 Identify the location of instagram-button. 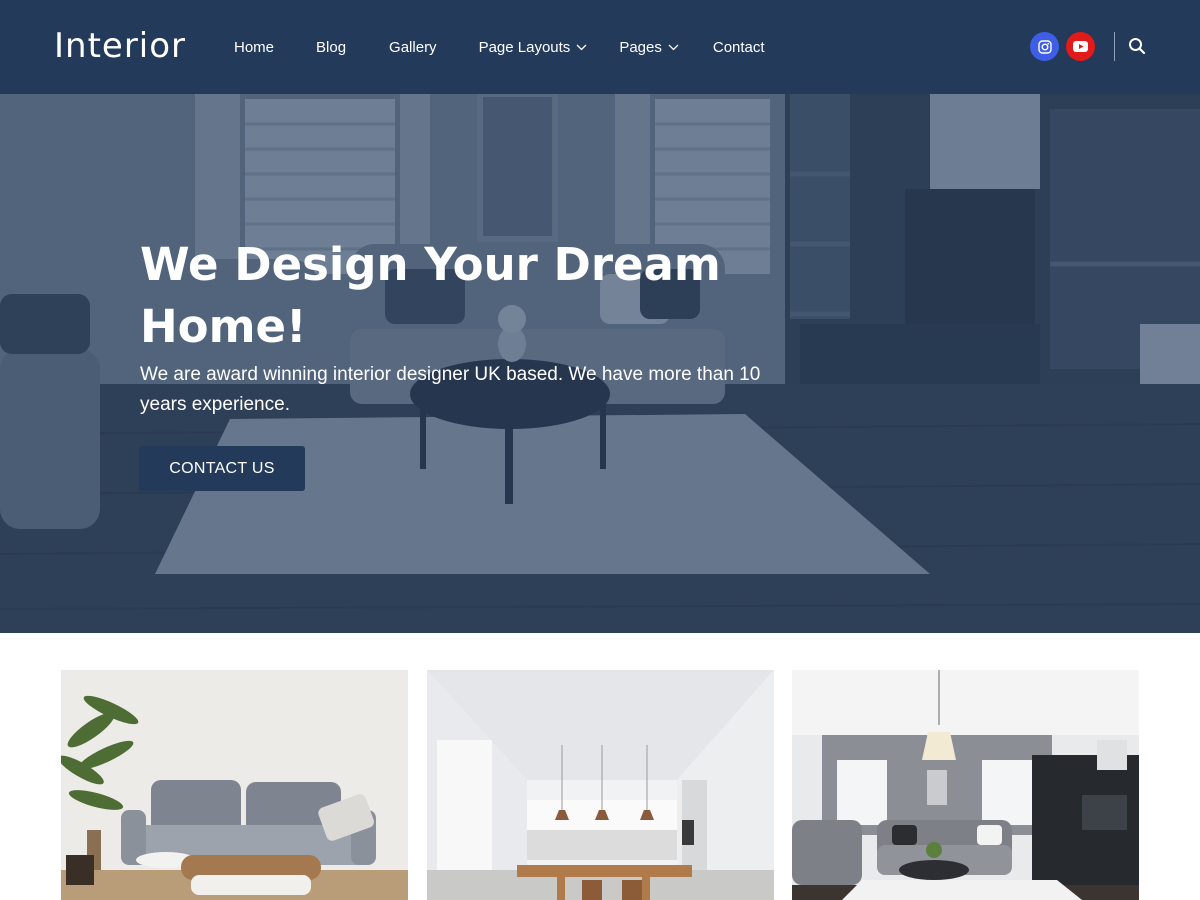
(1044, 46).